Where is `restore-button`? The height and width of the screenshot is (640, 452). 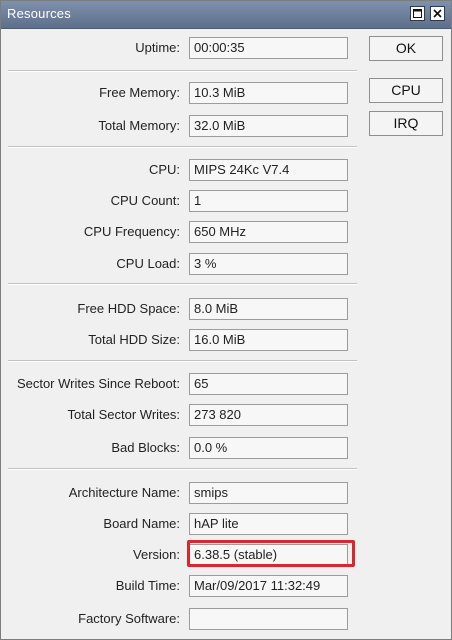 restore-button is located at coordinates (417, 13).